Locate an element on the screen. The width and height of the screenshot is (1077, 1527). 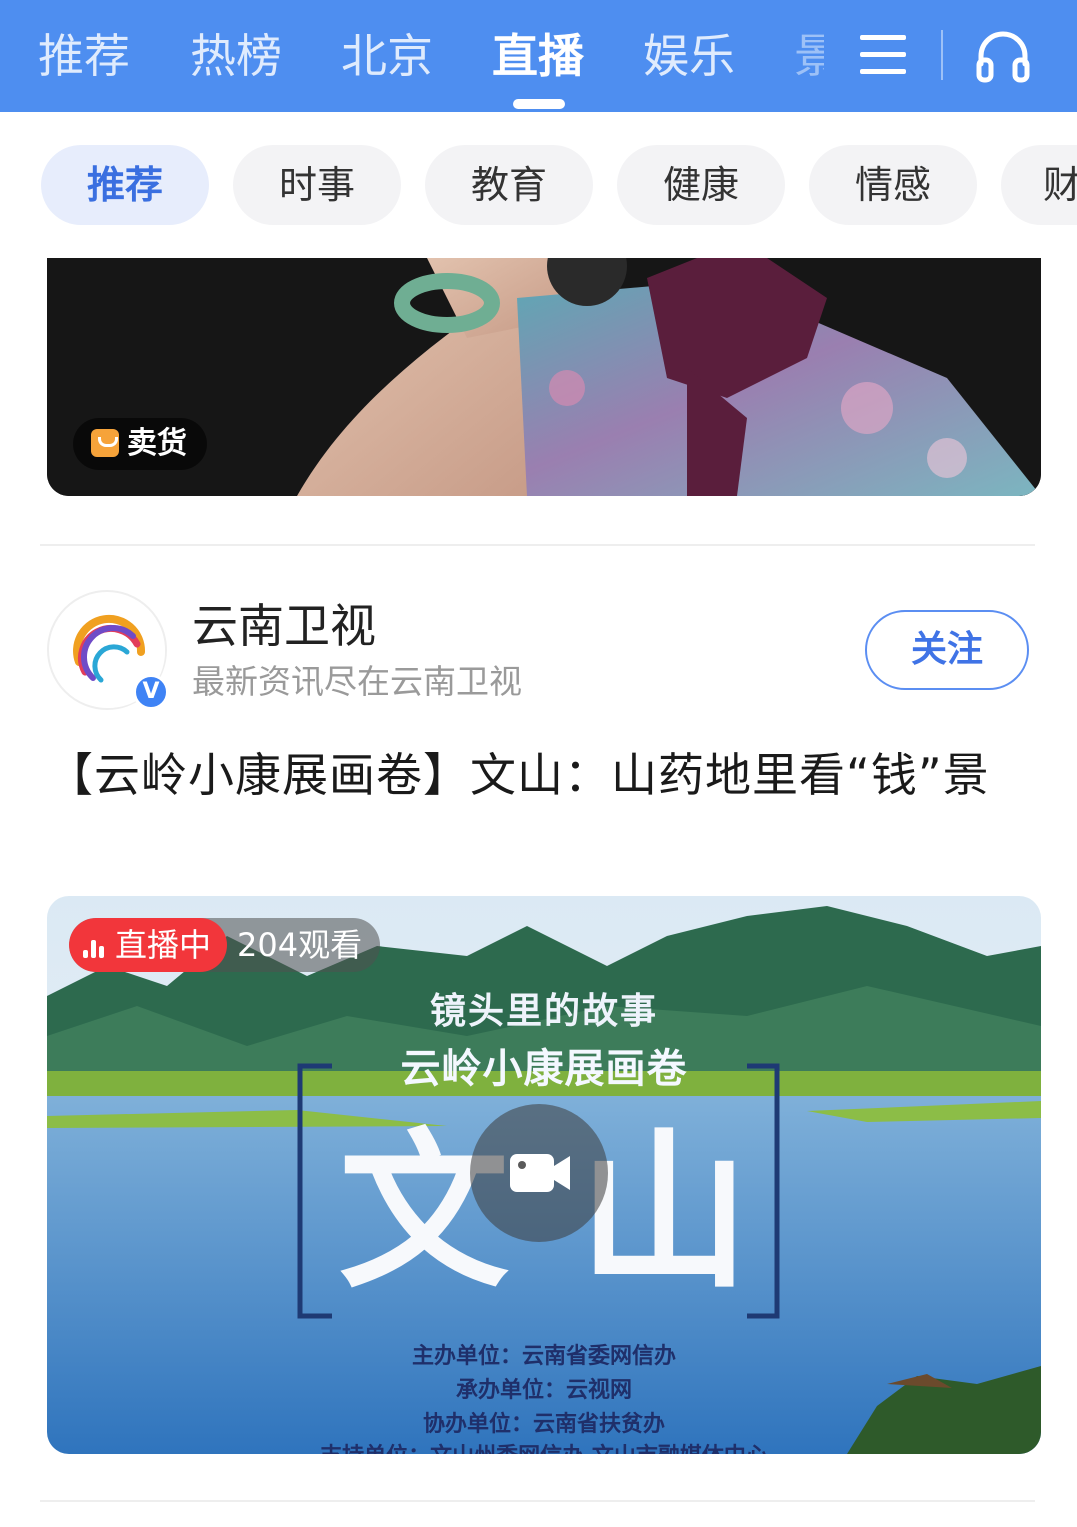
poster-line-2: 云岭小康展画卷 is located at coordinates (544, 1069).